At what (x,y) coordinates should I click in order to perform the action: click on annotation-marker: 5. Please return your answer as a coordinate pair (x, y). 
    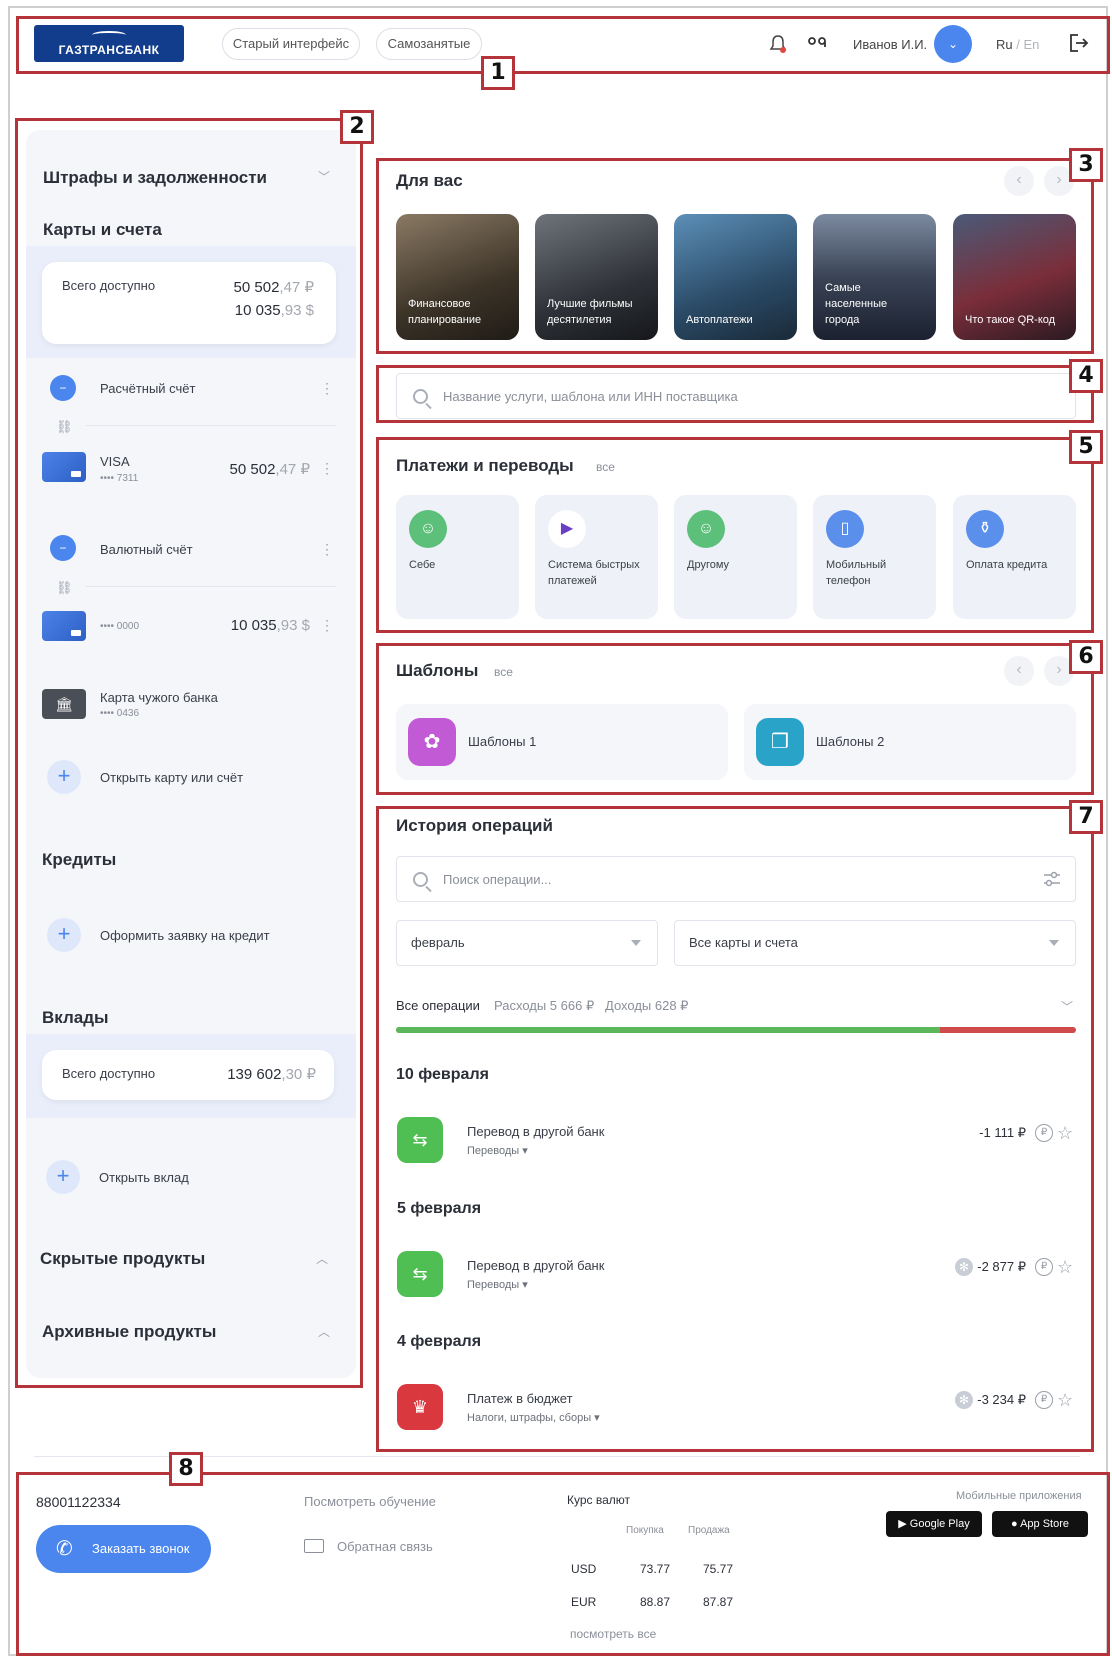
    Looking at the image, I should click on (1086, 447).